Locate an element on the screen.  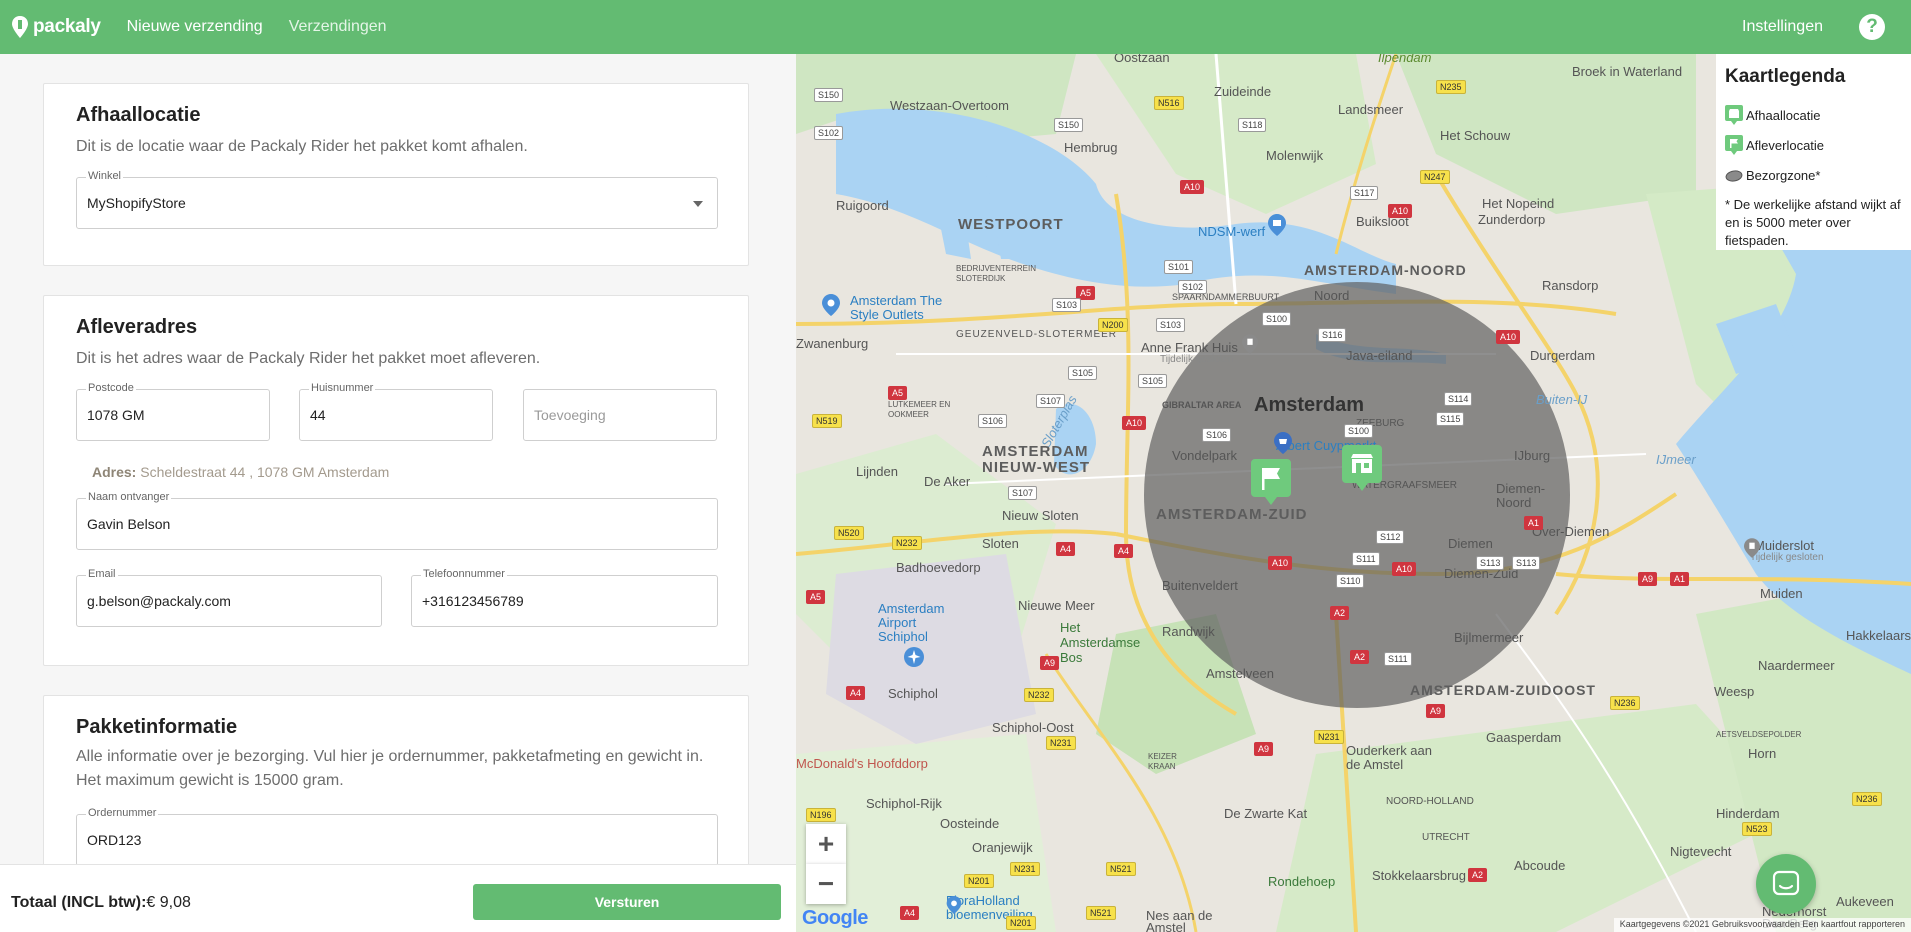
logo: packaly is located at coordinates (56, 27).